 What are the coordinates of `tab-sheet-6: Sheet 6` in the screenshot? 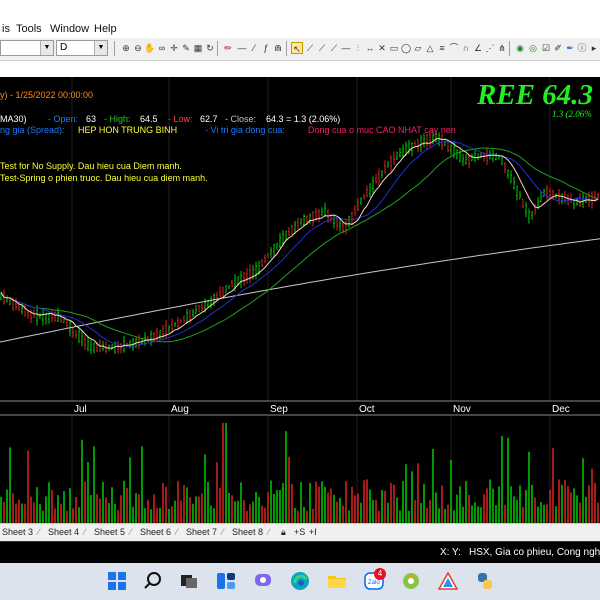 It's located at (155, 532).